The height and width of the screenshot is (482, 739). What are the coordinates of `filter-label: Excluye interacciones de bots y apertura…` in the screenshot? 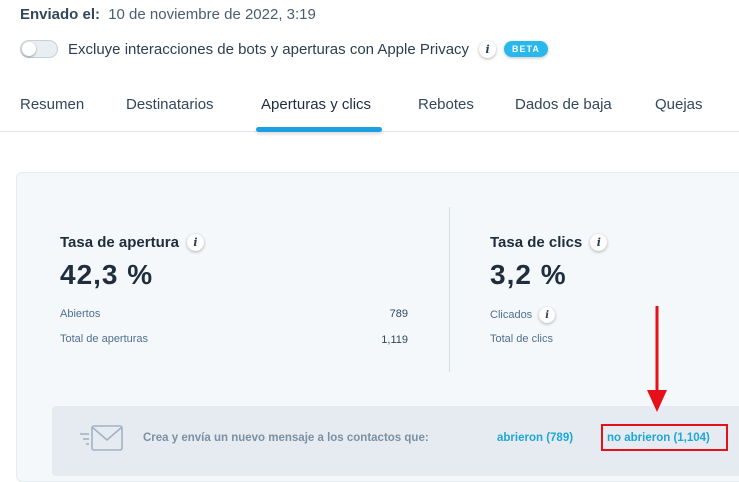 It's located at (269, 49).